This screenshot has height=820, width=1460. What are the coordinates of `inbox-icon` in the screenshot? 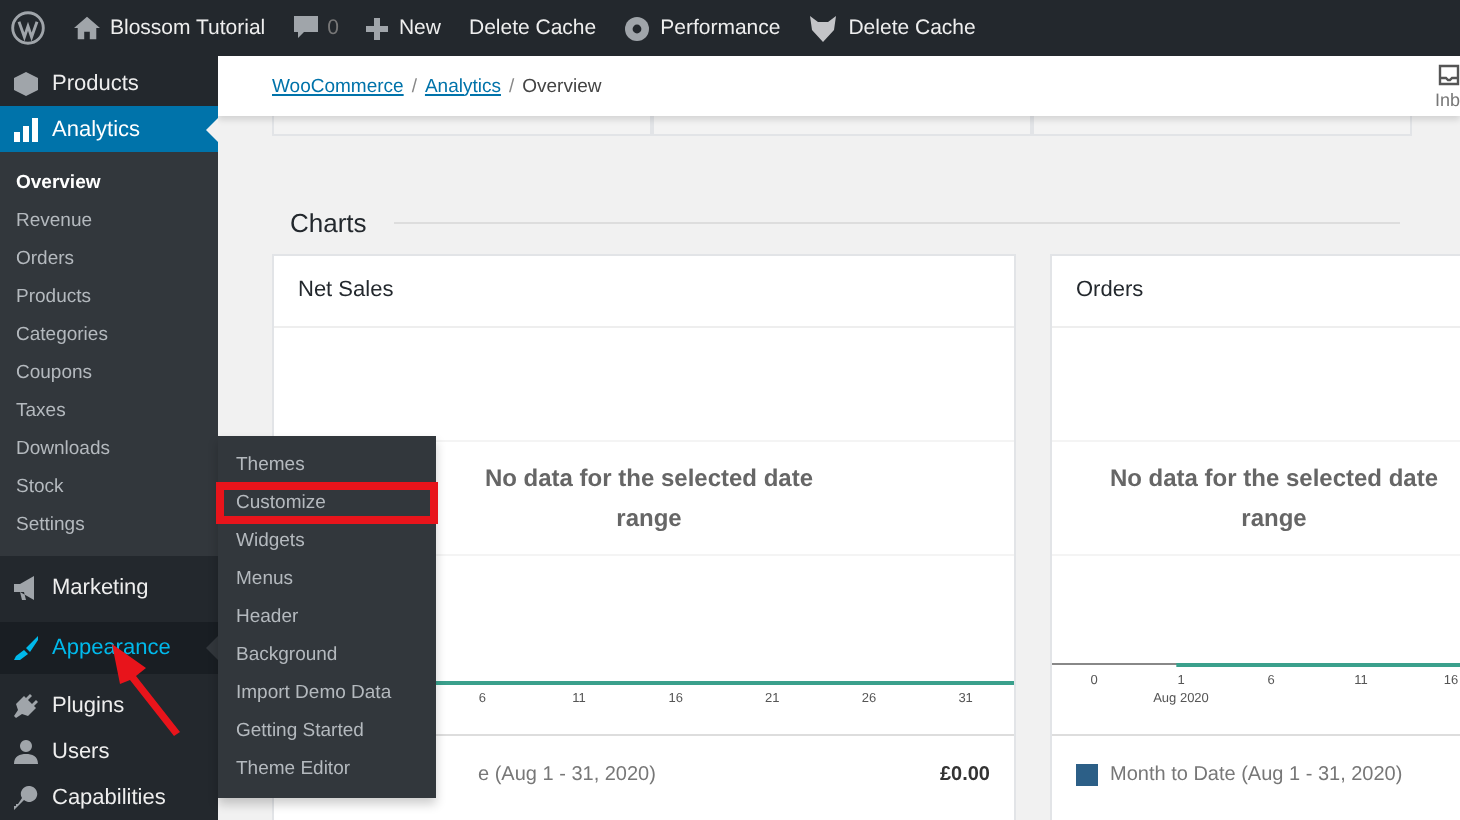 It's located at (1449, 74).